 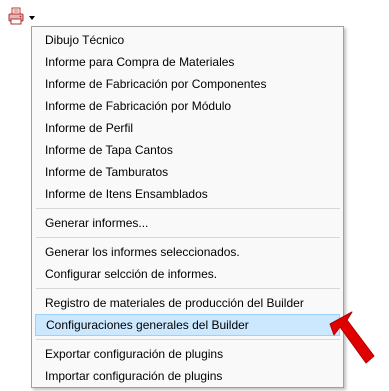 What do you see at coordinates (187, 84) in the screenshot?
I see `menu-item-informe-fabricacion-componentes: Informe de Fabricación por Componentes` at bounding box center [187, 84].